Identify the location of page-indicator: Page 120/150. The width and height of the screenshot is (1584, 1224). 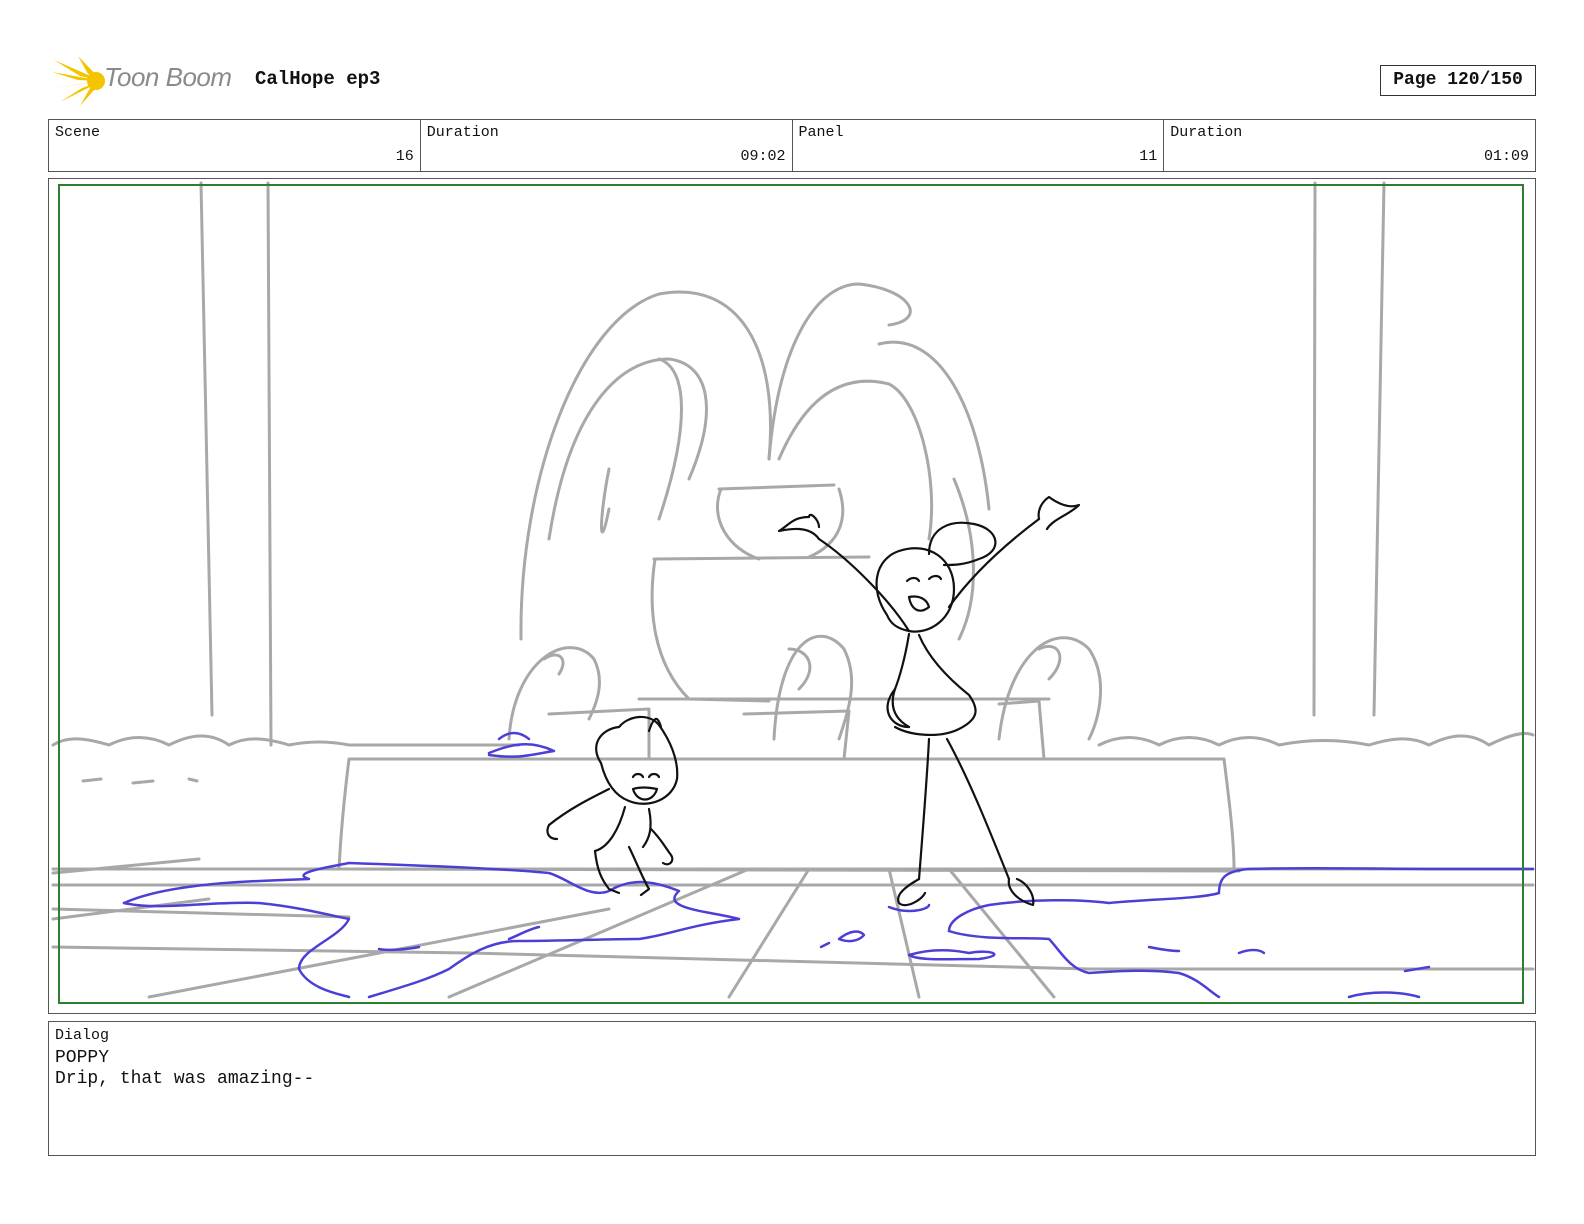
(1458, 80).